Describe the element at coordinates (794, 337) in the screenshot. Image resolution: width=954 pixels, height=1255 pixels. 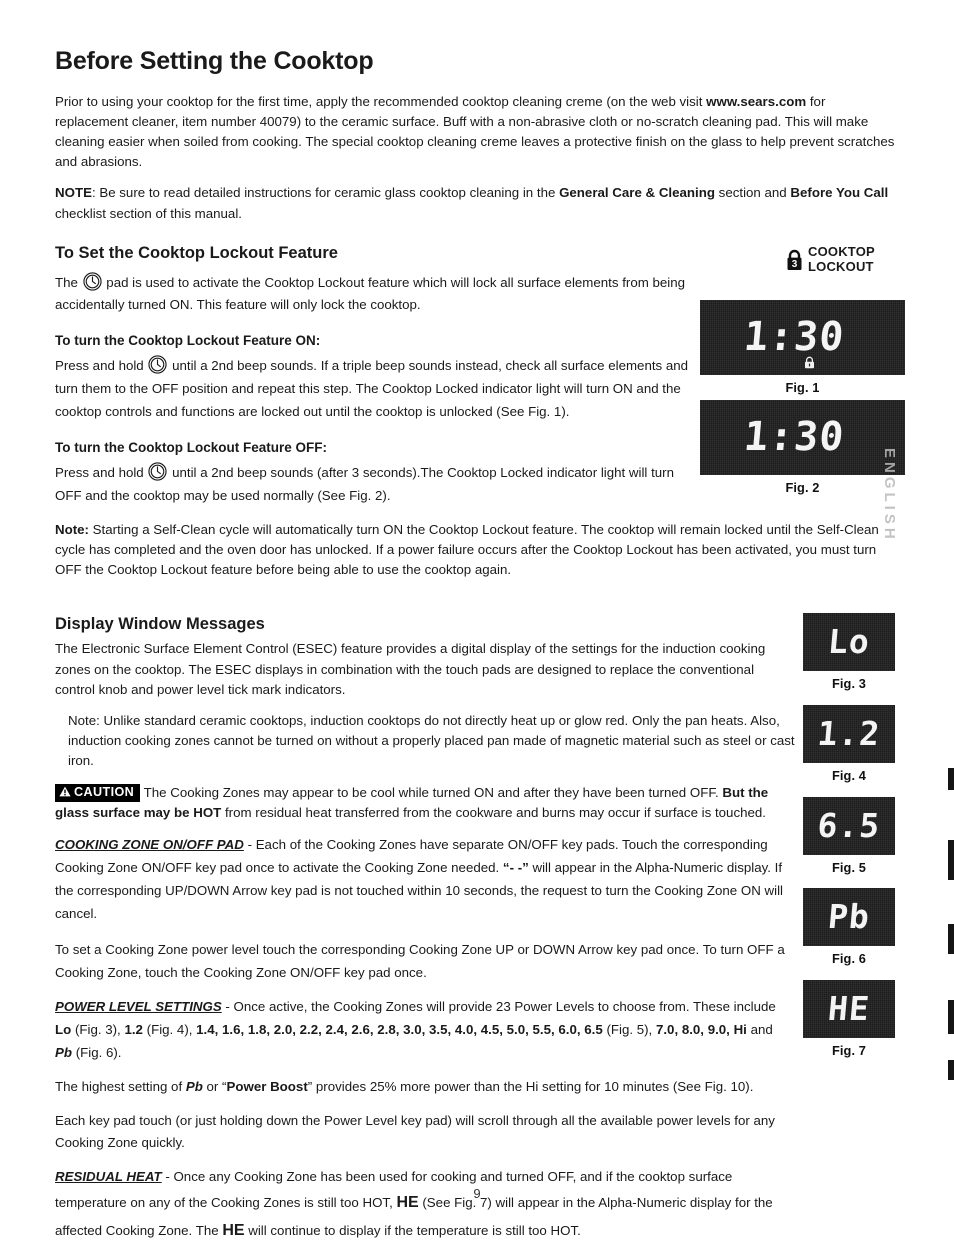
I see `display-value-fig1: 1:30` at that location.